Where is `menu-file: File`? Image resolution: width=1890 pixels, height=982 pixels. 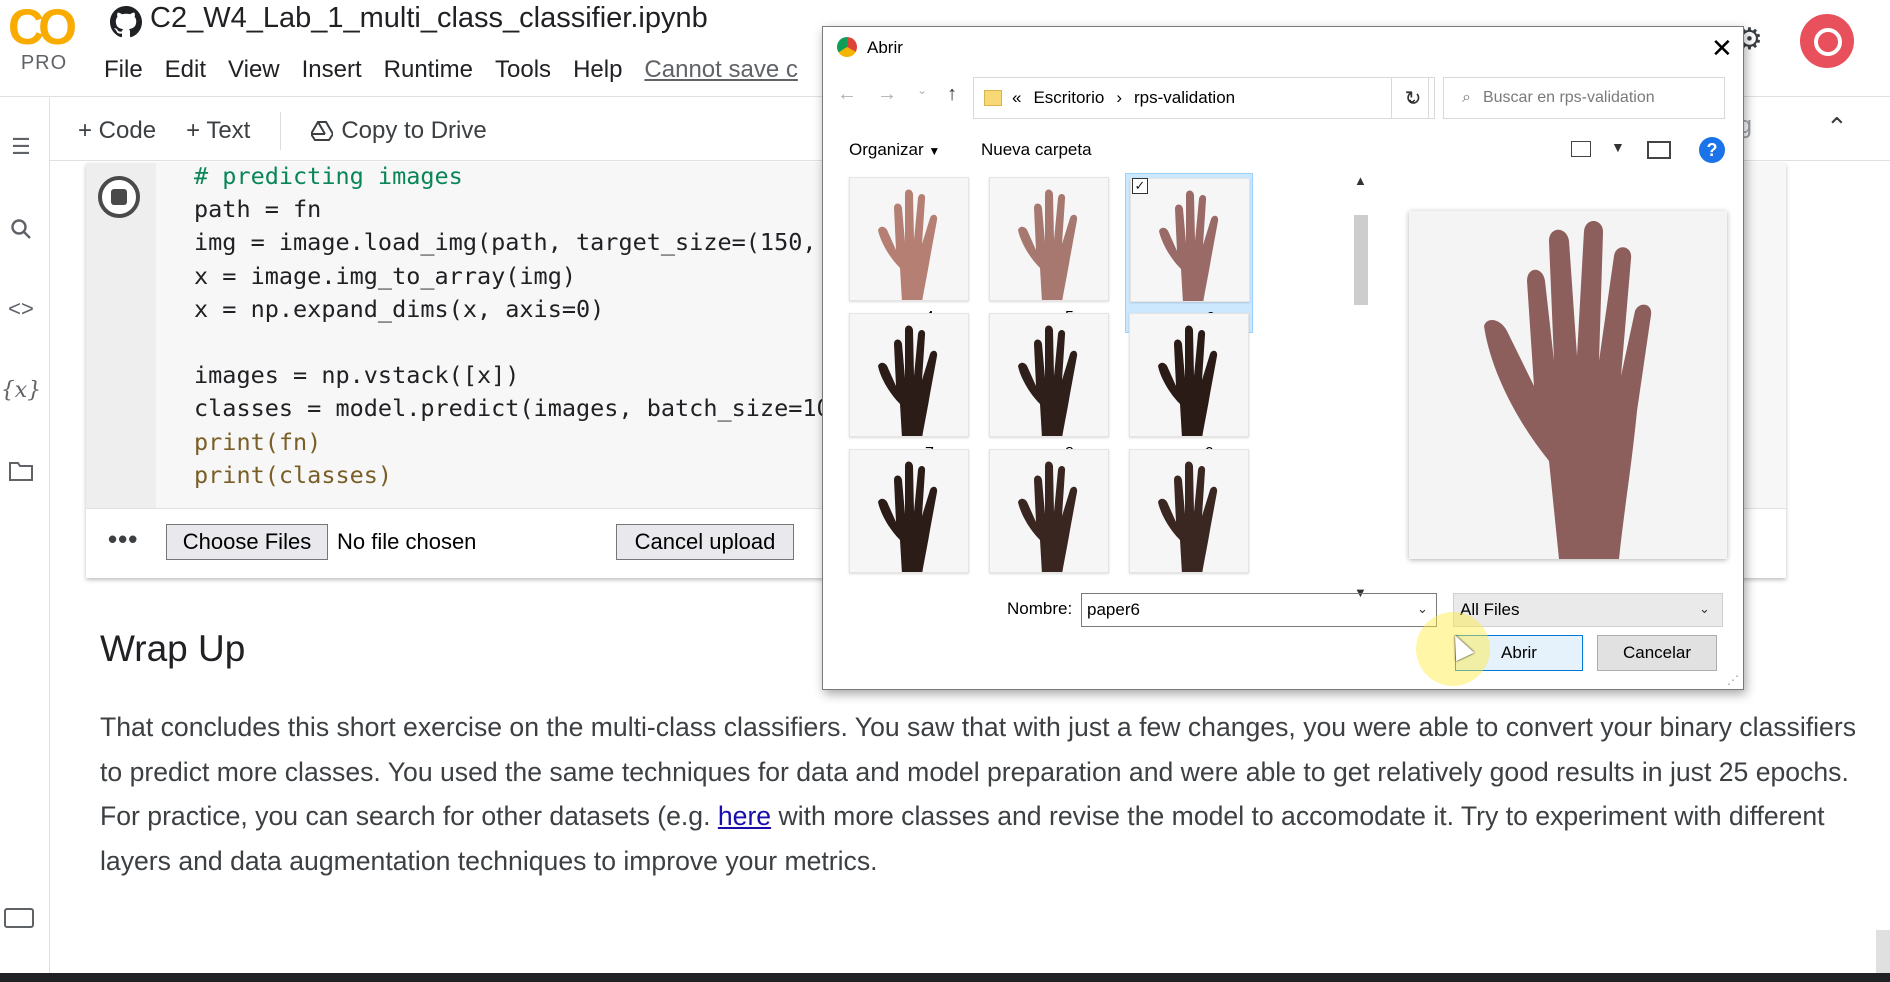 menu-file: File is located at coordinates (123, 70).